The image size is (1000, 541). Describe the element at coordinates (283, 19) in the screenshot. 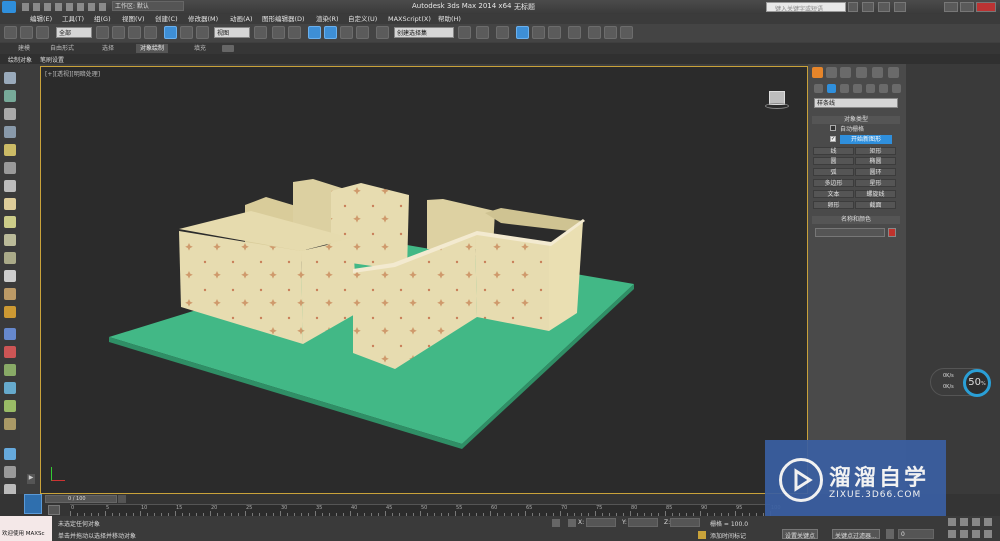

I see `menu-graph-editors: 图形编辑器(D)` at that location.